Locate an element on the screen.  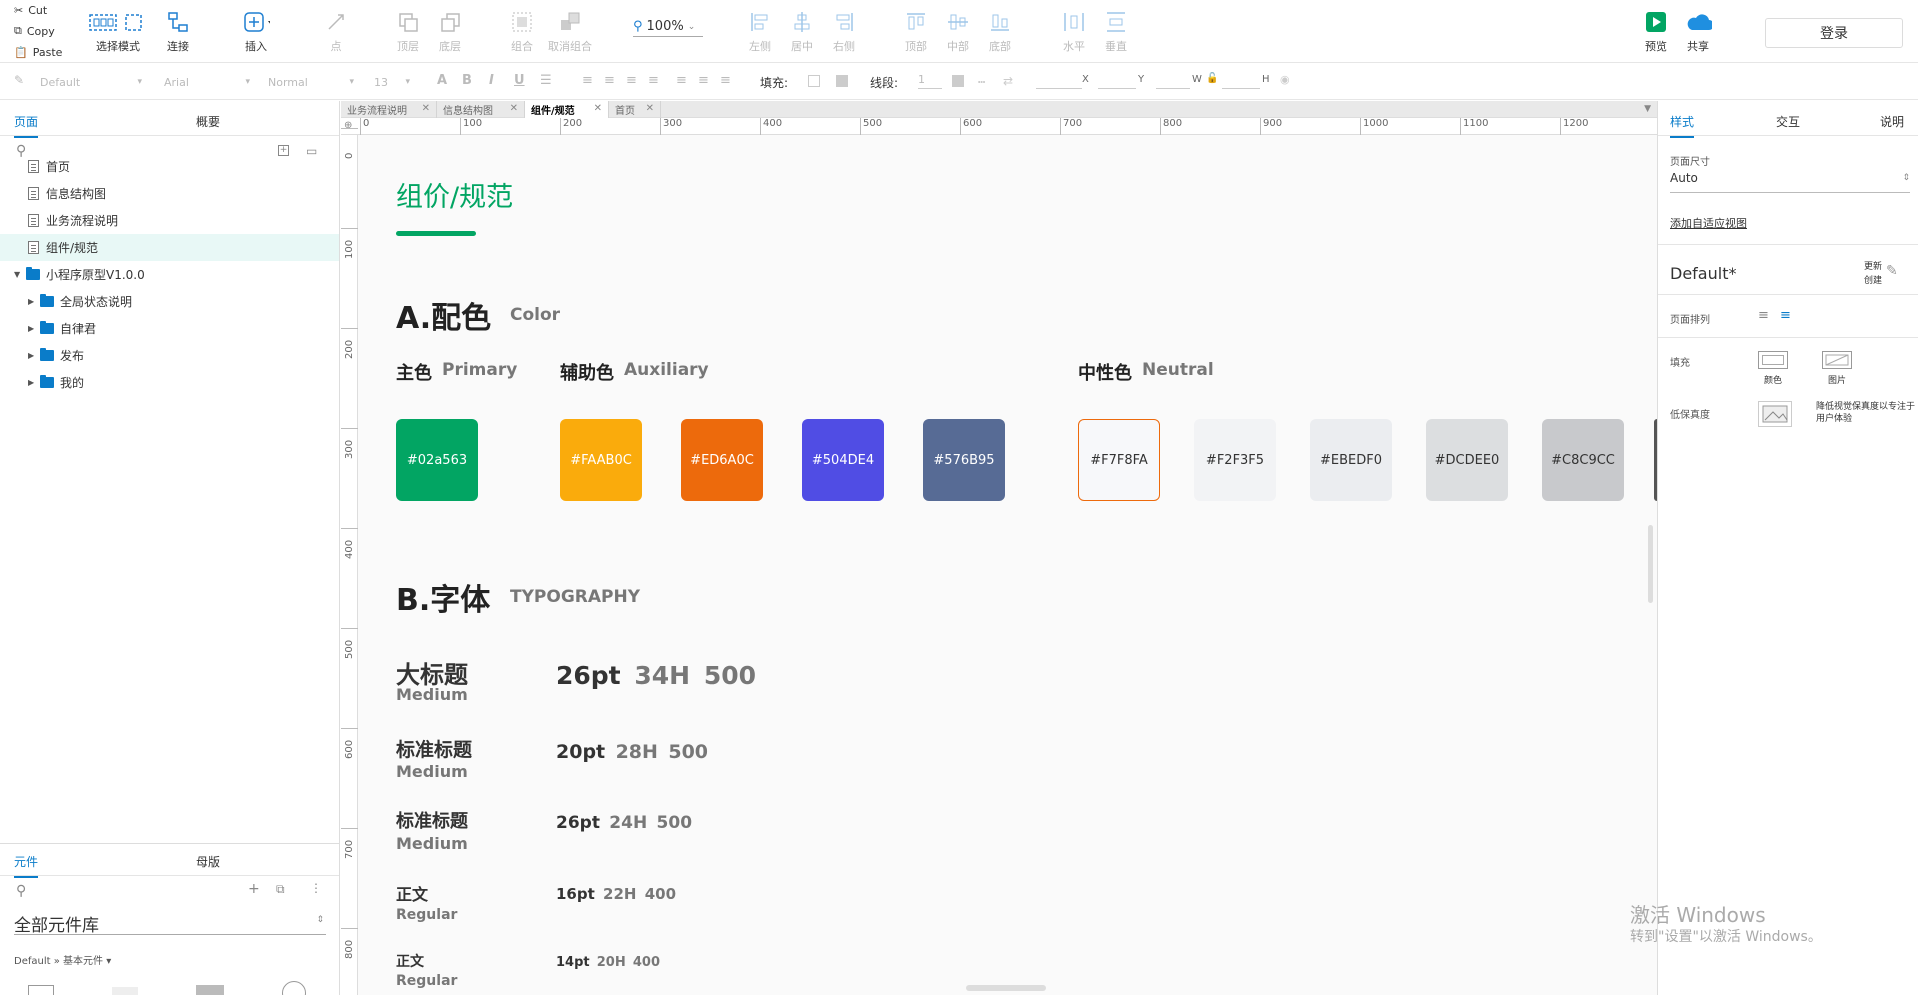
tab-style: 样式 is located at coordinates (1682, 125).